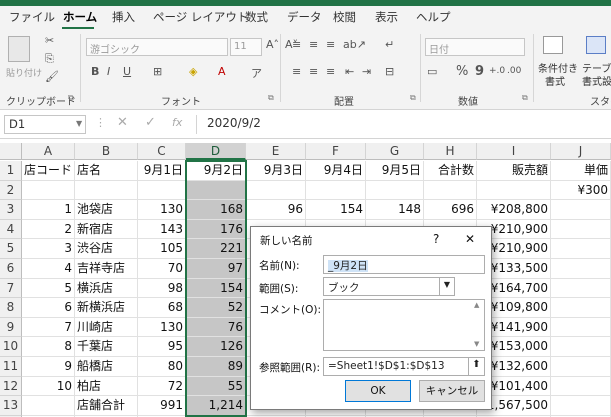 The image size is (611, 417). I want to click on column-header-e: E, so click(276, 151).